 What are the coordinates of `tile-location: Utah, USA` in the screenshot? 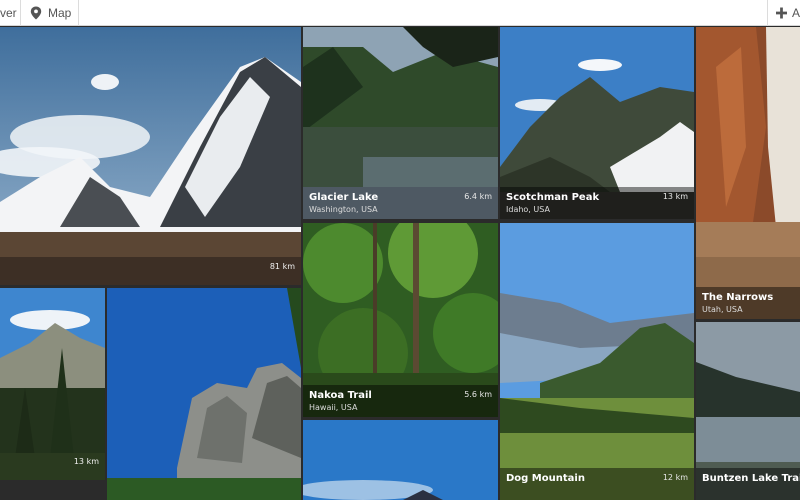 It's located at (722, 309).